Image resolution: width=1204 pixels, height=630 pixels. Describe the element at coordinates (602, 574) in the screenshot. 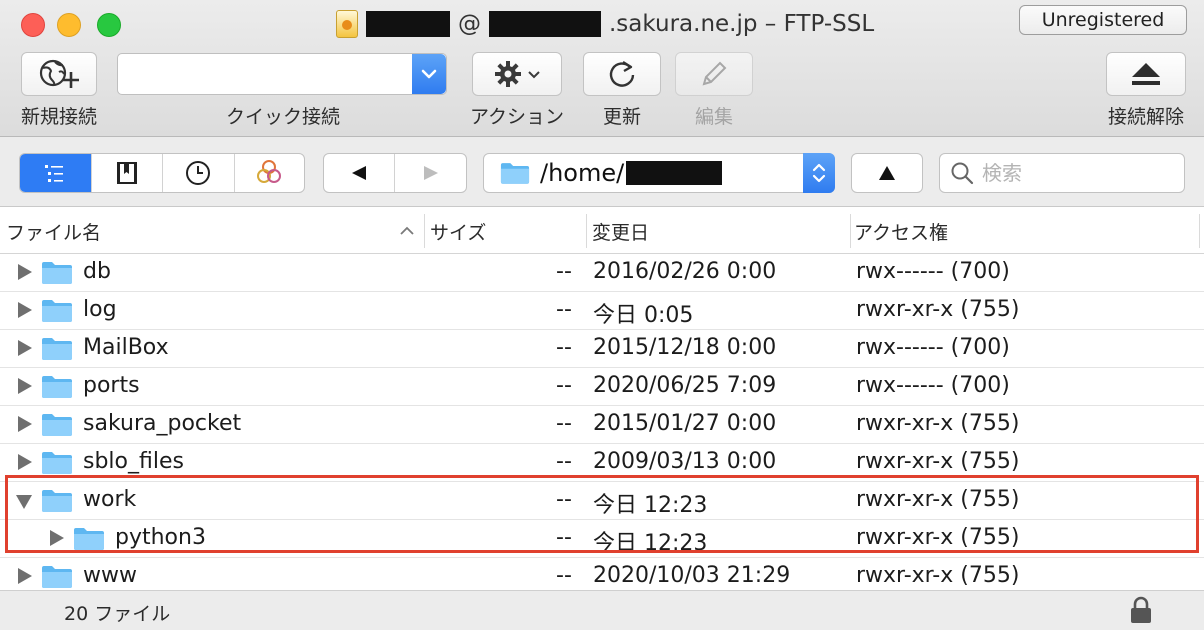

I see `table-row: www -- 2020/10/03 21:29 rwxr-xr-x (755)` at that location.